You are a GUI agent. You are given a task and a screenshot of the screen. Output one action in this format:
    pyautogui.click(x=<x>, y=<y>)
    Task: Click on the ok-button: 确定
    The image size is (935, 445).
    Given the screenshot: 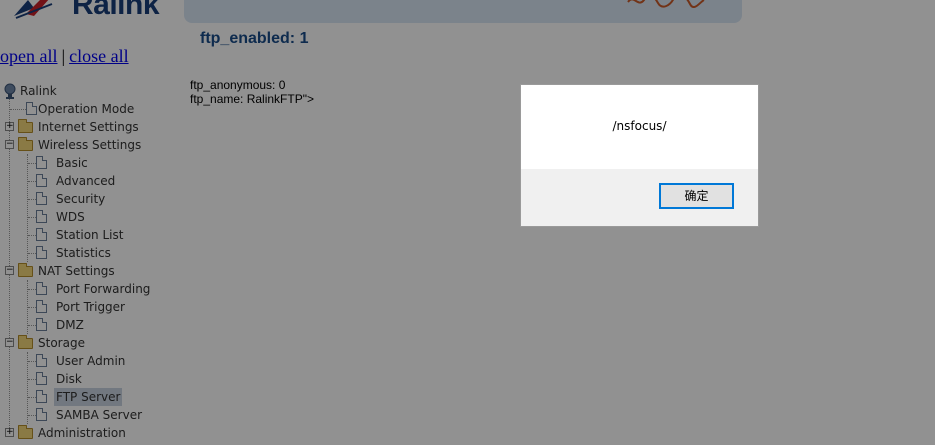 What is the action you would take?
    pyautogui.click(x=696, y=196)
    